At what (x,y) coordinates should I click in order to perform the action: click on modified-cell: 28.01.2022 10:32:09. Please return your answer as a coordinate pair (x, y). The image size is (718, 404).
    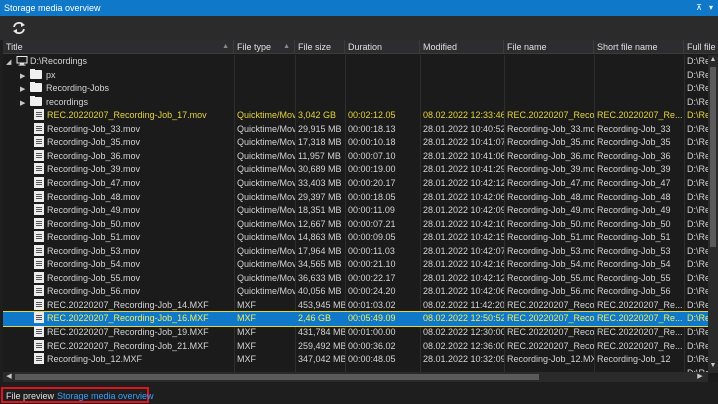
    Looking at the image, I should click on (463, 359).